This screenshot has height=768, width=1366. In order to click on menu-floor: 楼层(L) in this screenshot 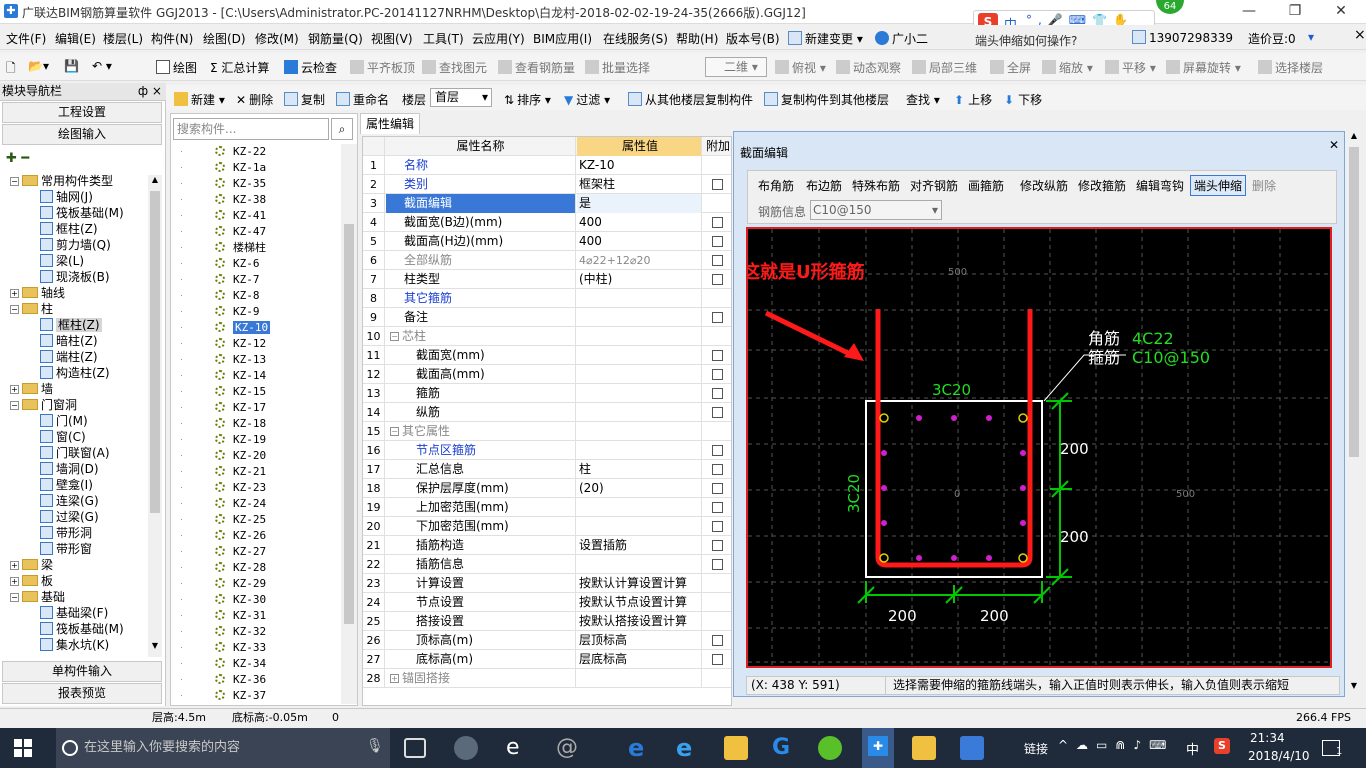, I will do `click(123, 38)`.